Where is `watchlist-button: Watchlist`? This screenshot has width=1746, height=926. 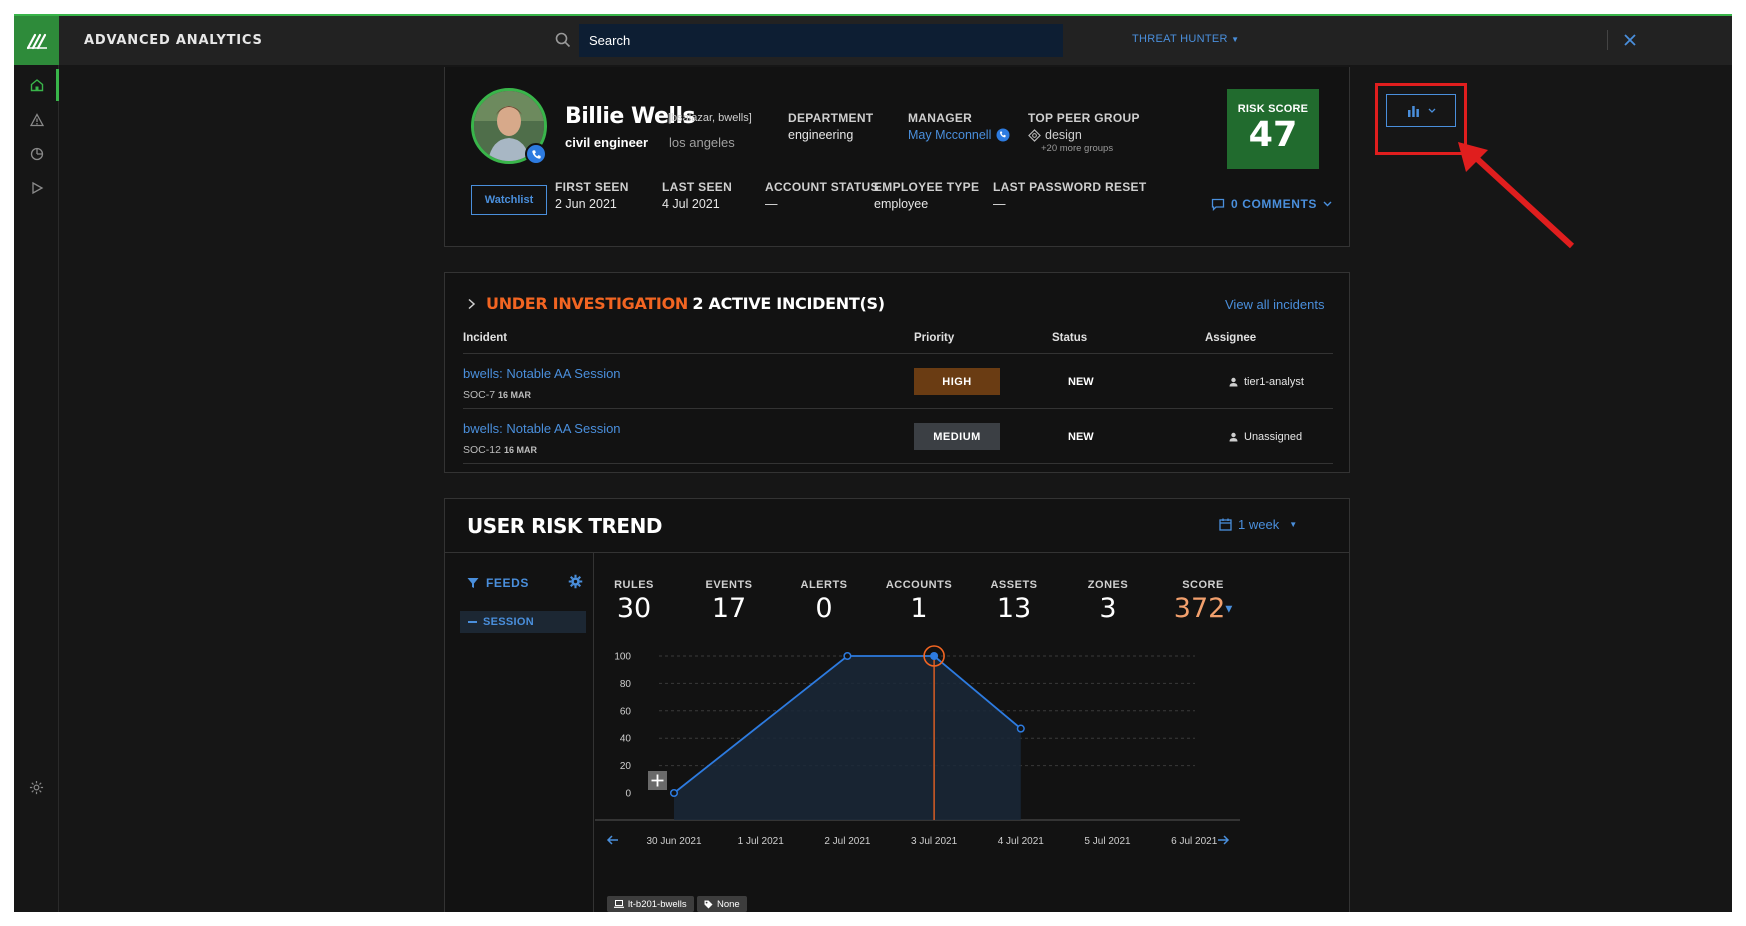
watchlist-button: Watchlist is located at coordinates (509, 200).